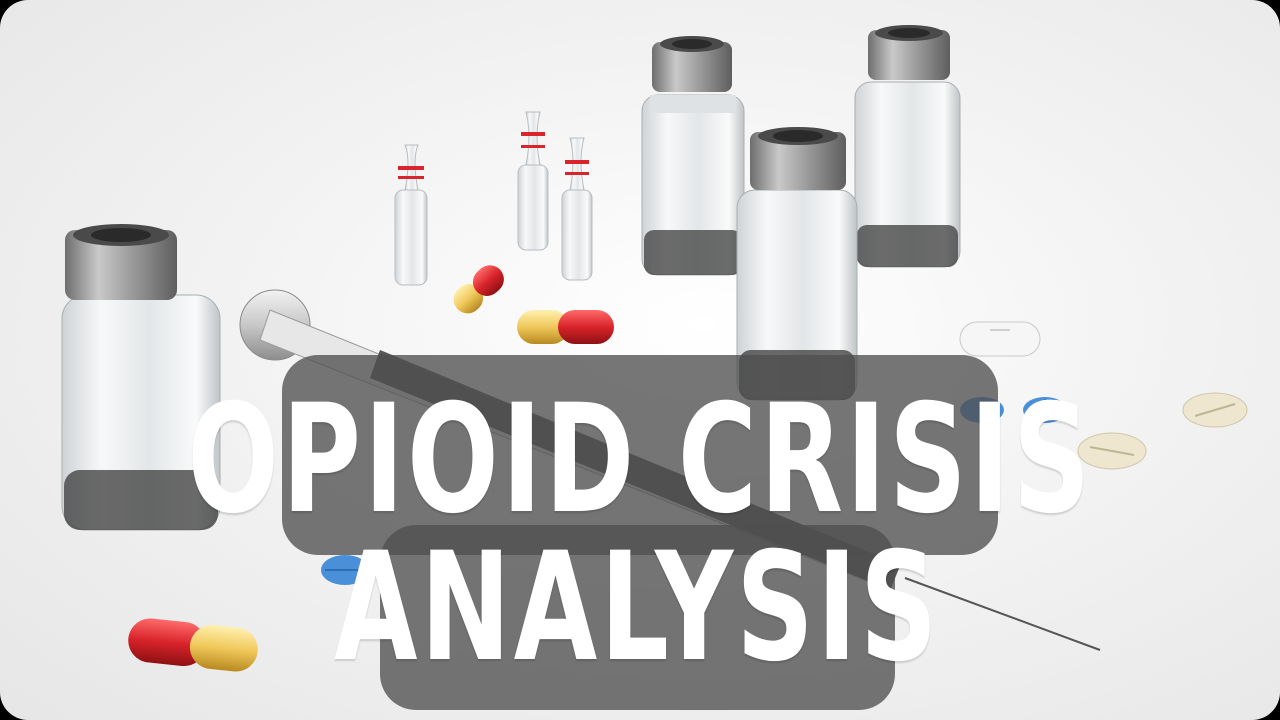  Describe the element at coordinates (565, 327) in the screenshot. I see `capsule-center` at that location.